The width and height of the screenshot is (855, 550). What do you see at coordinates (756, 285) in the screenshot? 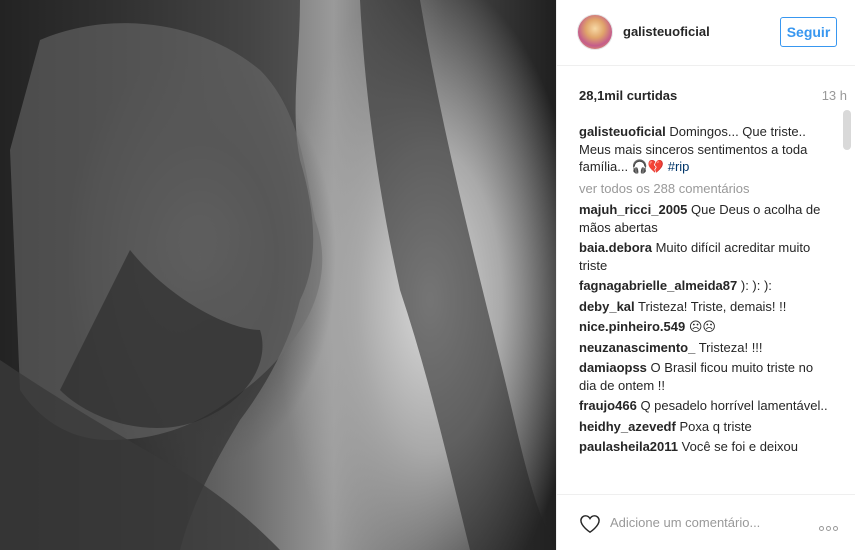
I see `comment-text: ): ): ):` at bounding box center [756, 285].